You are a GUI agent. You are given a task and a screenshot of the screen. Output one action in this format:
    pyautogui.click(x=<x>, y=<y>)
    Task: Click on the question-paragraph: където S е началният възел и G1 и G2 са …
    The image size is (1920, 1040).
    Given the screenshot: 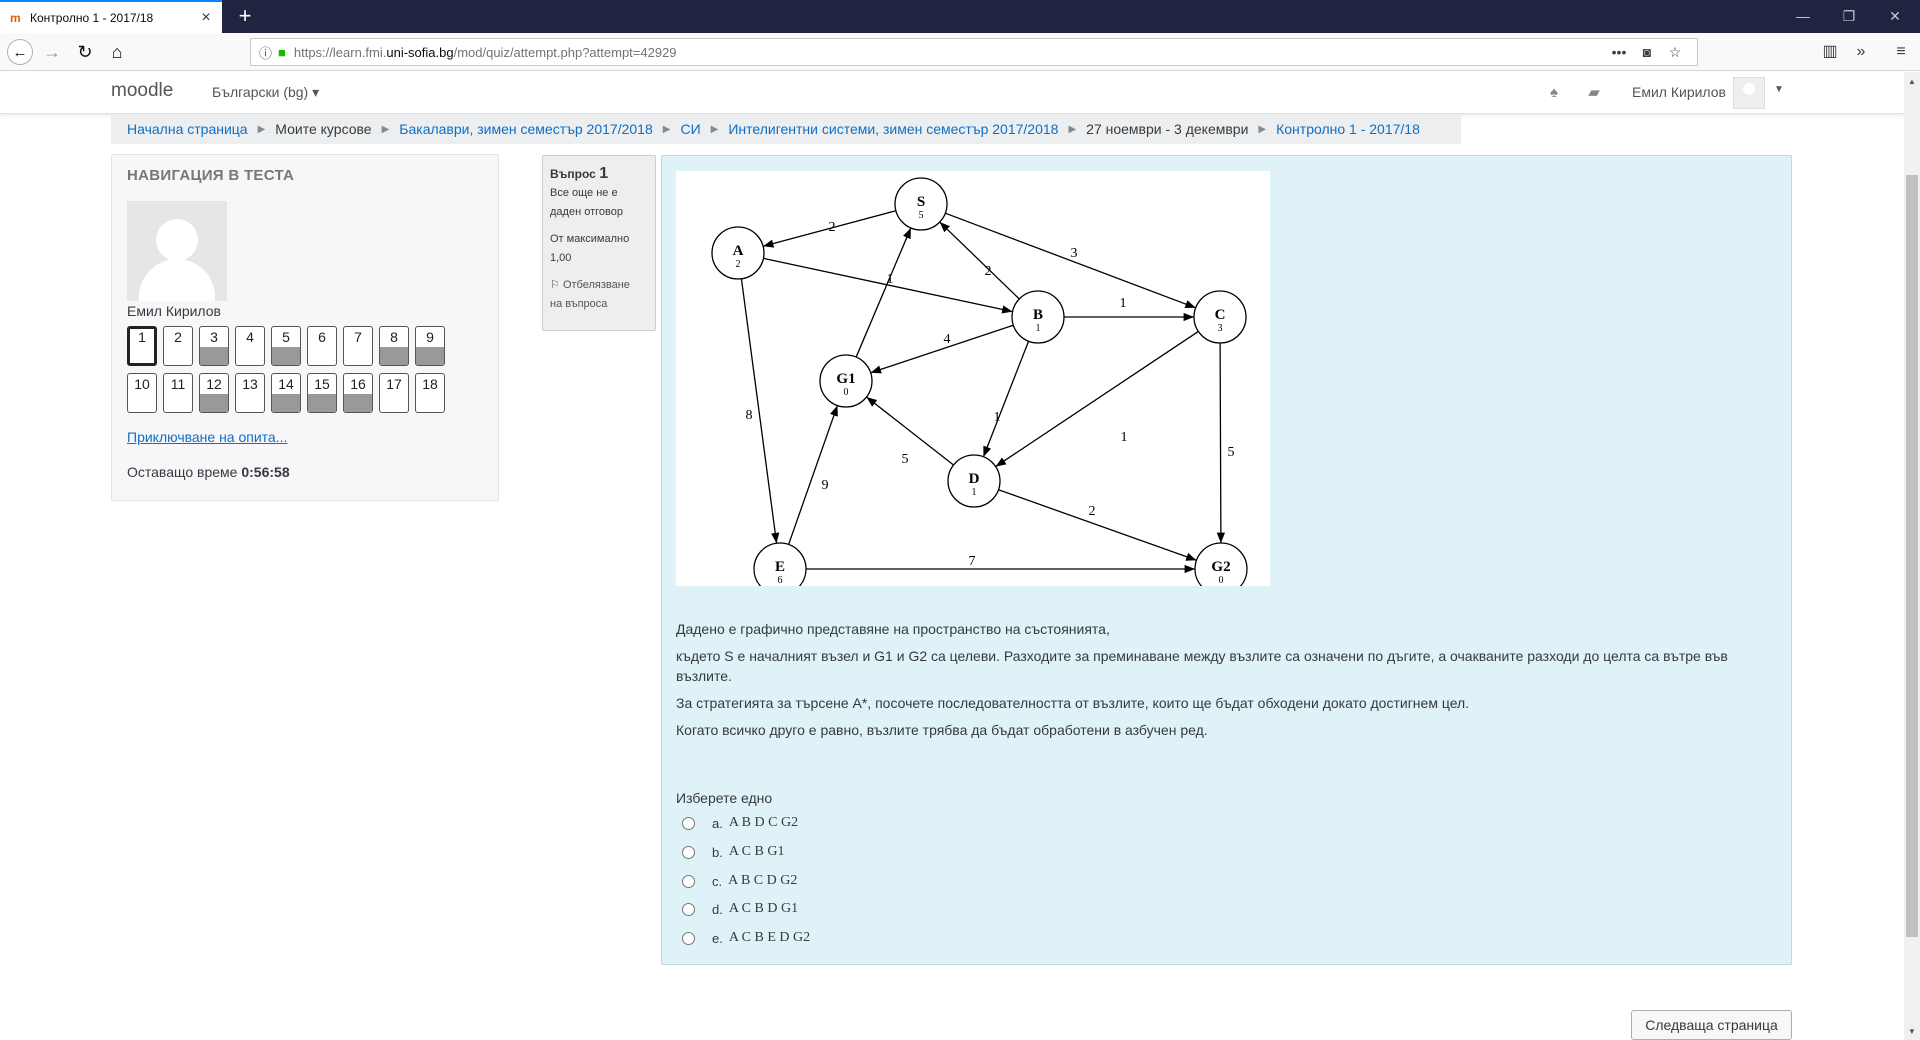 What is the action you would take?
    pyautogui.click(x=1202, y=666)
    